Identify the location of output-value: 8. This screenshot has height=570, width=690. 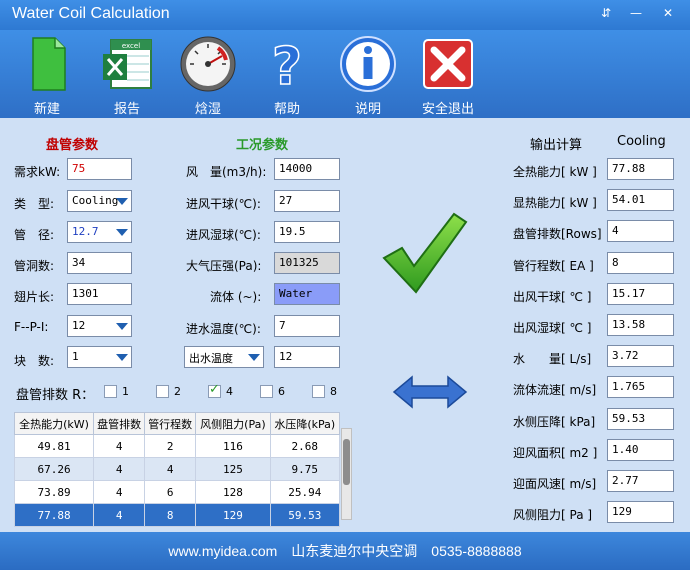
(640, 262).